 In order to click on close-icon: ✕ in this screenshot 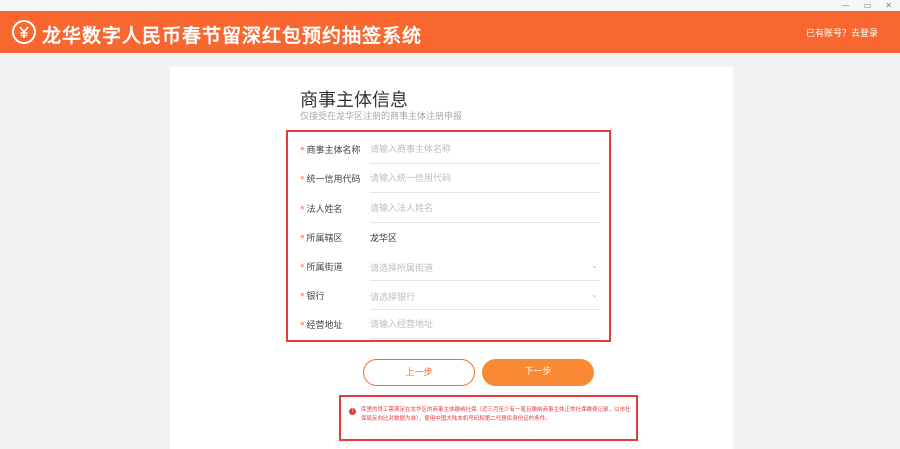, I will do `click(888, 5)`.